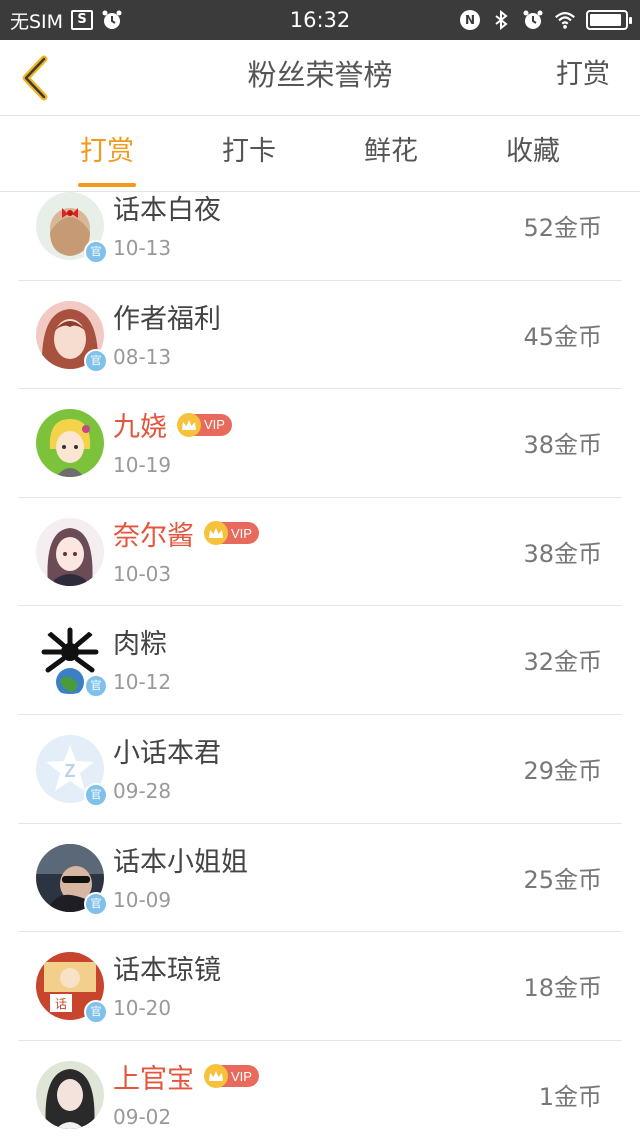  Describe the element at coordinates (142, 356) in the screenshot. I see `fan-date: 08-13` at that location.